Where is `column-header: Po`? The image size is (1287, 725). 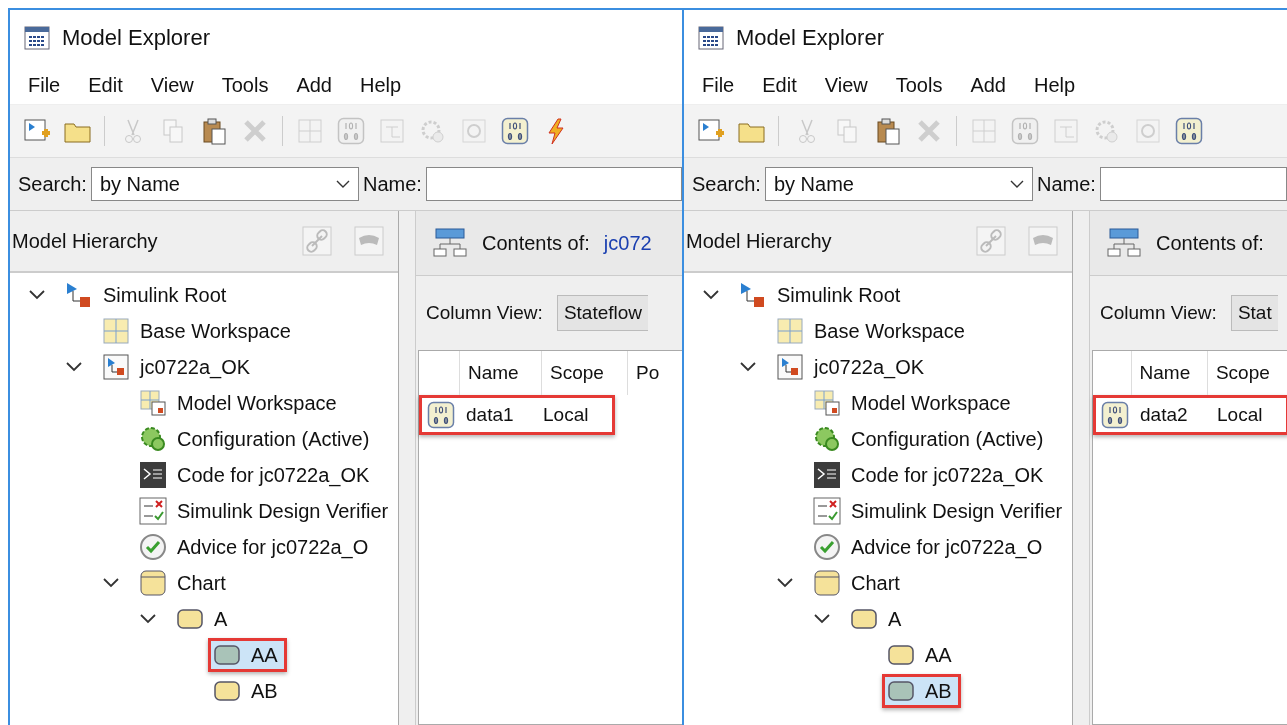 column-header: Po is located at coordinates (654, 373).